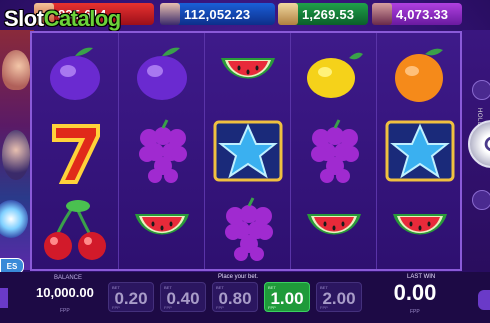  I want to click on lemon-icon, so click(334, 75).